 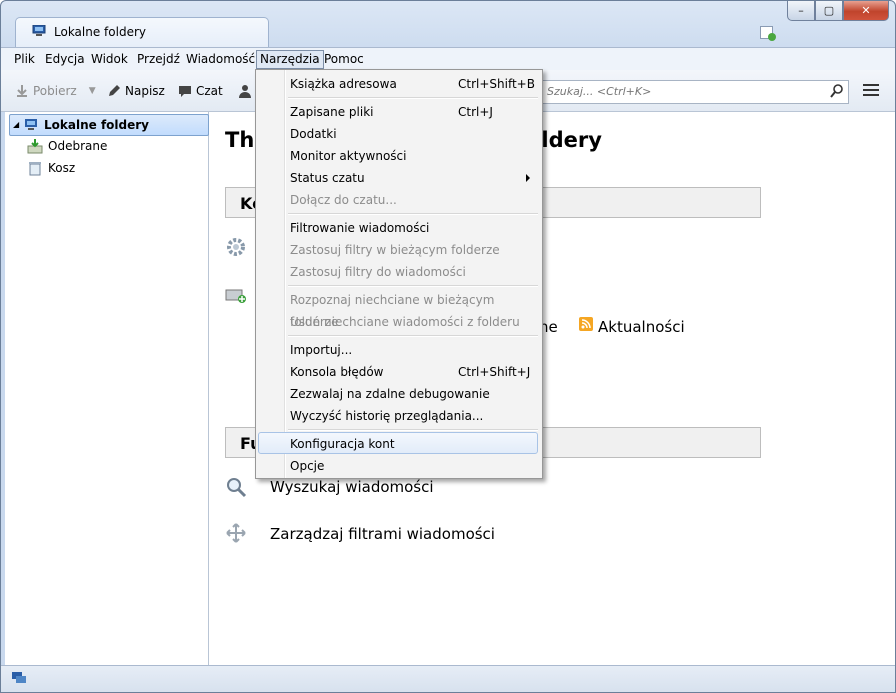 I want to click on menu-item-activity-monitor: Monitor aktywności, so click(x=398, y=156).